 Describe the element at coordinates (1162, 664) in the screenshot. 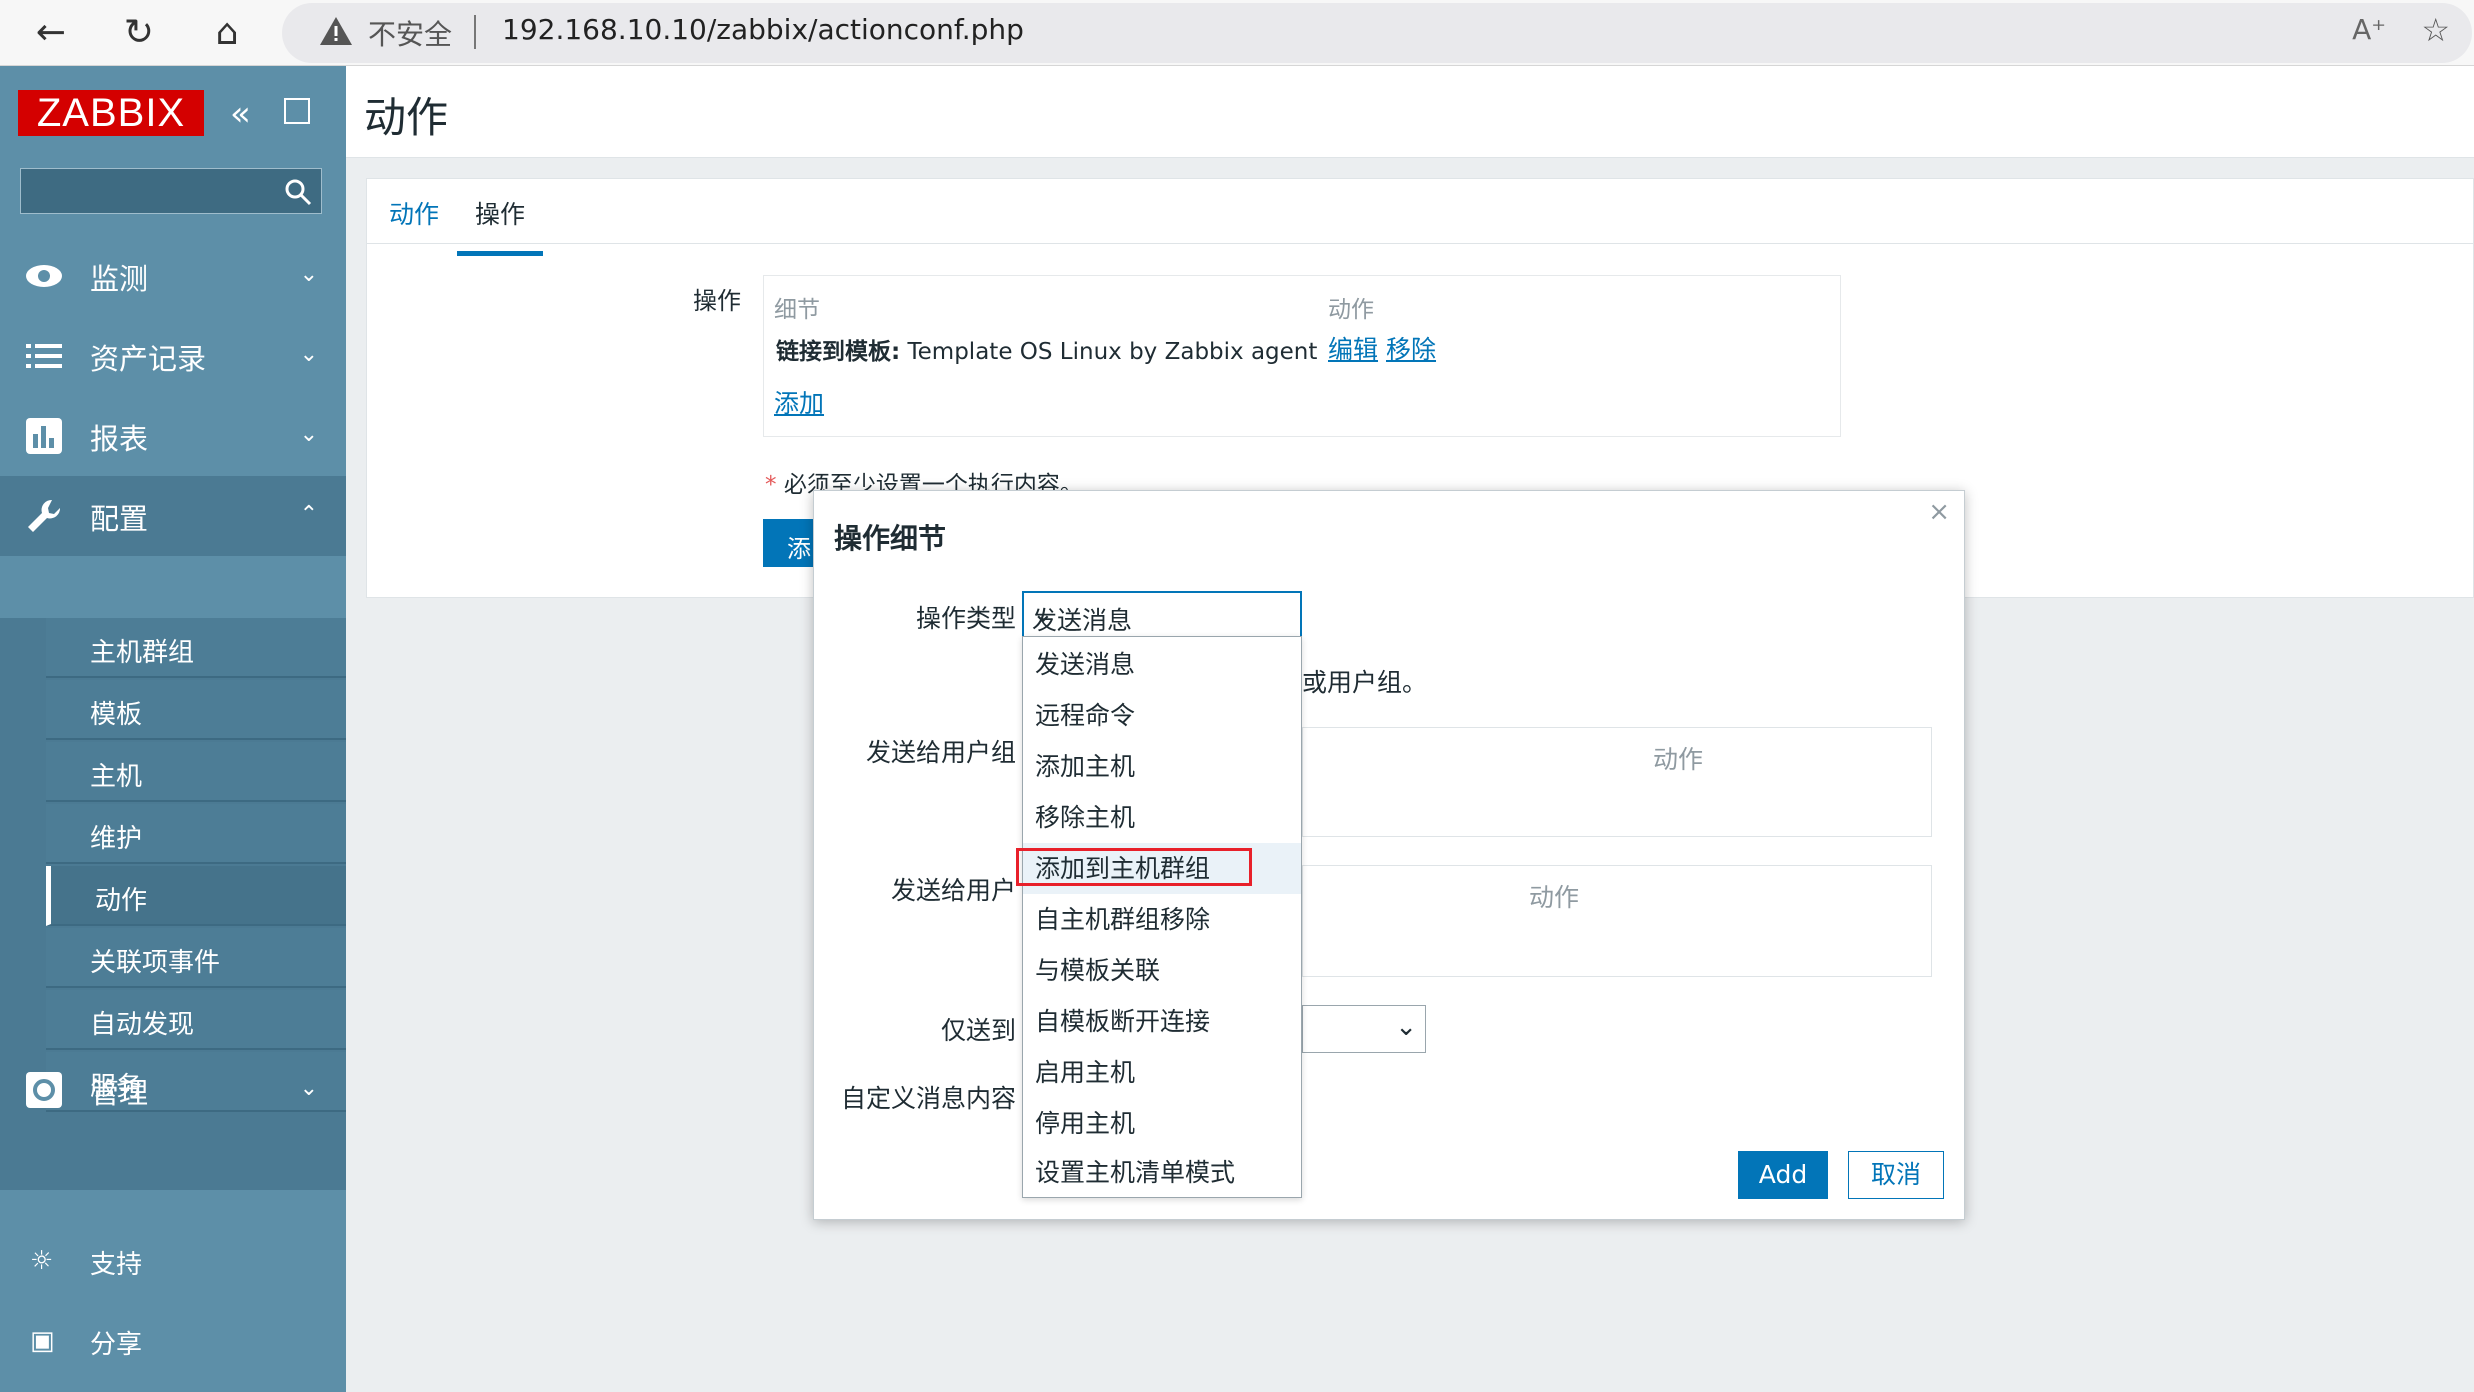

I see `option-send-message: 发送消息` at that location.